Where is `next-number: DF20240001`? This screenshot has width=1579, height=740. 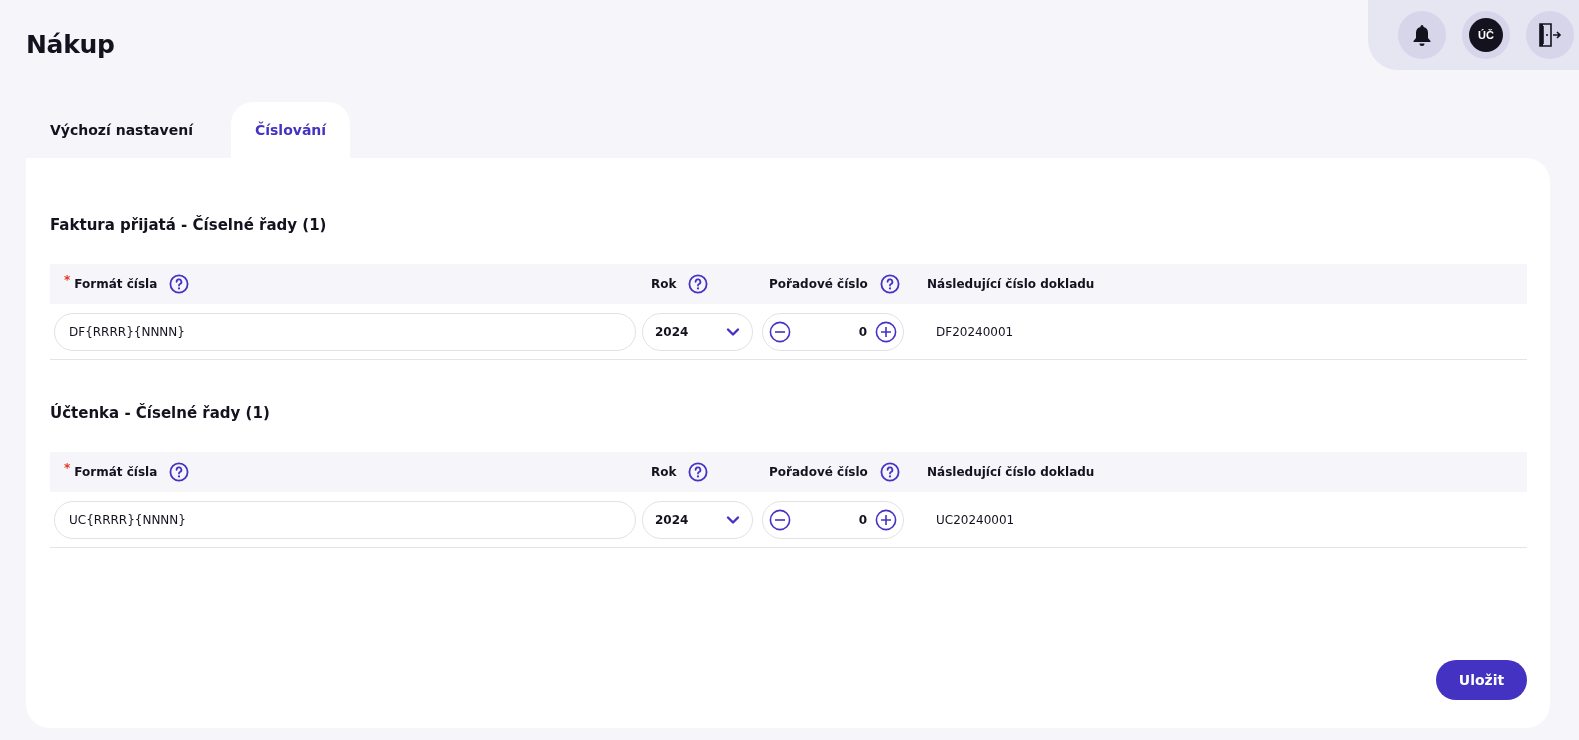 next-number: DF20240001 is located at coordinates (974, 331).